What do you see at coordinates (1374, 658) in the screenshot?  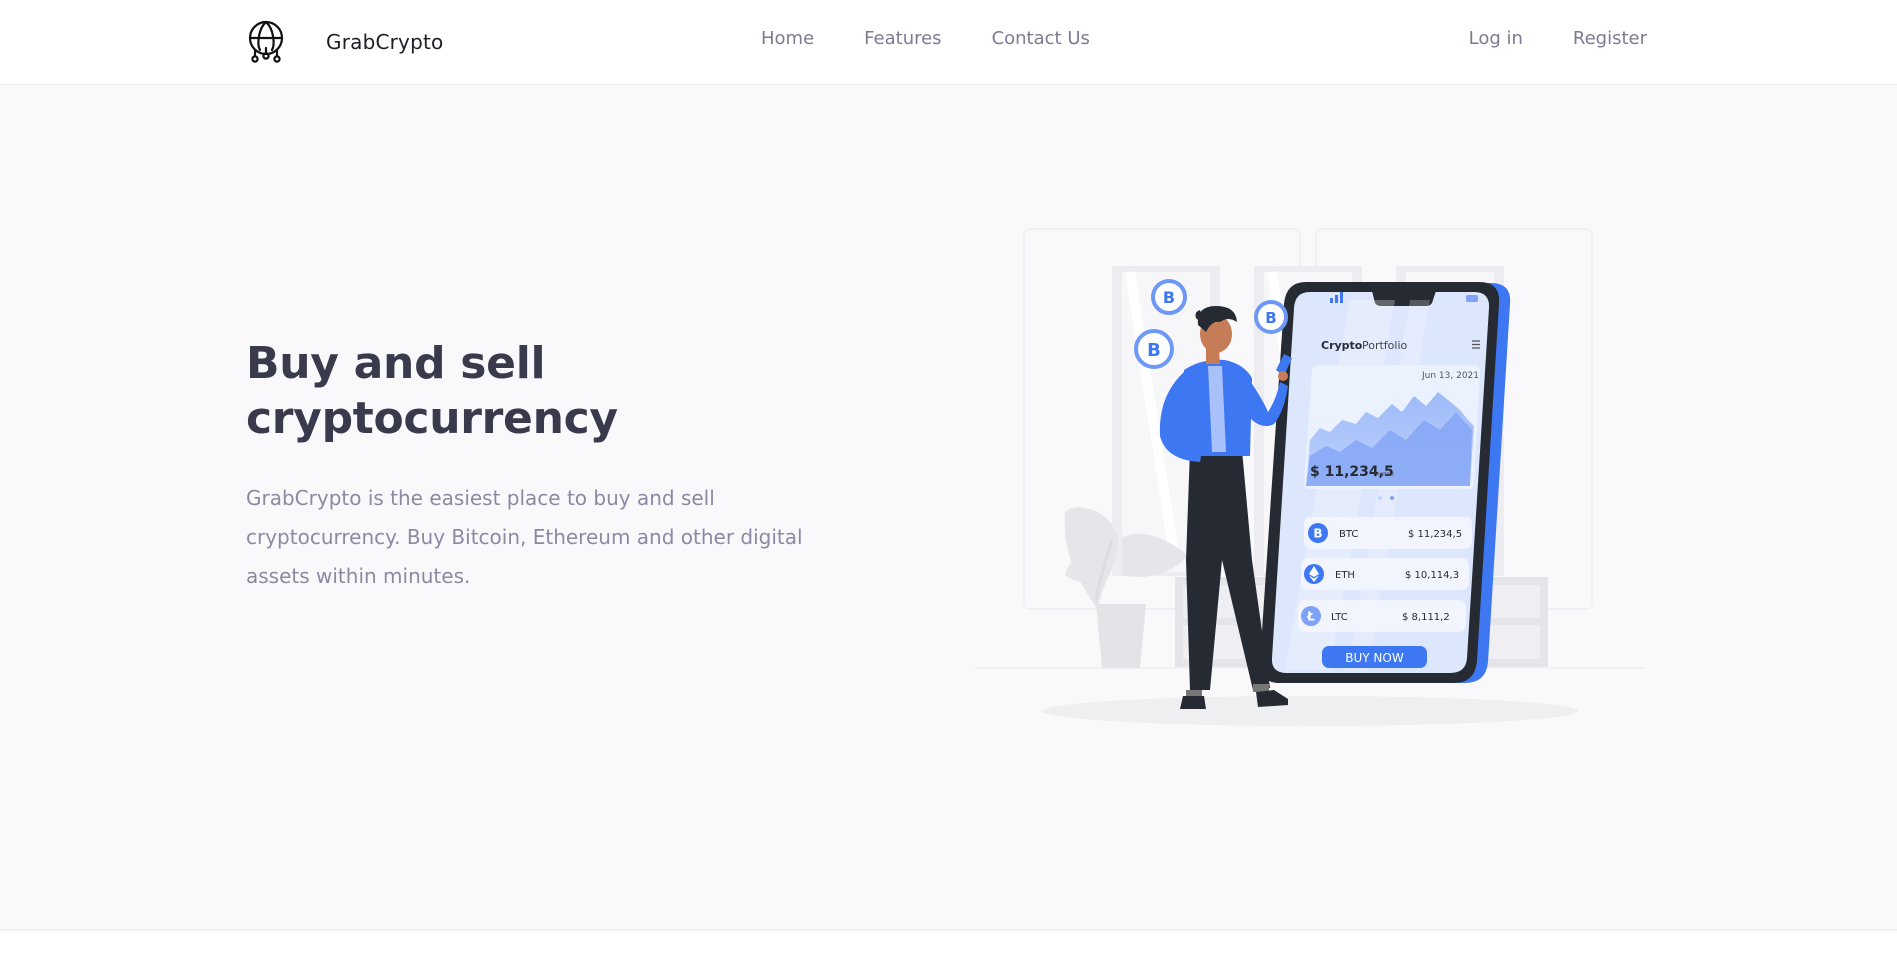 I see `buy-now-label: BUY NOW` at bounding box center [1374, 658].